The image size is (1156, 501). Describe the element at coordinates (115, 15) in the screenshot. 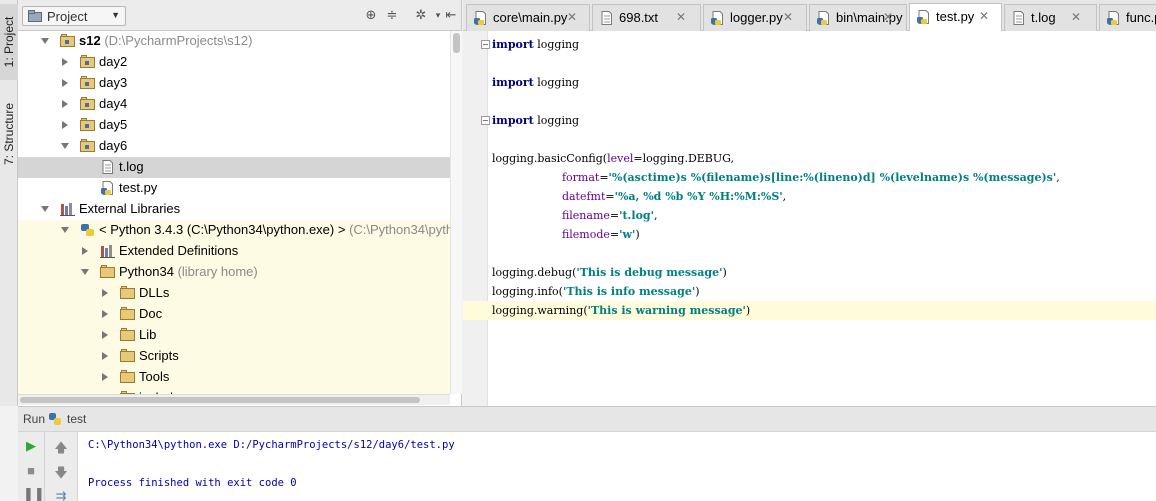

I see `chevron-down-icon: ▼` at that location.